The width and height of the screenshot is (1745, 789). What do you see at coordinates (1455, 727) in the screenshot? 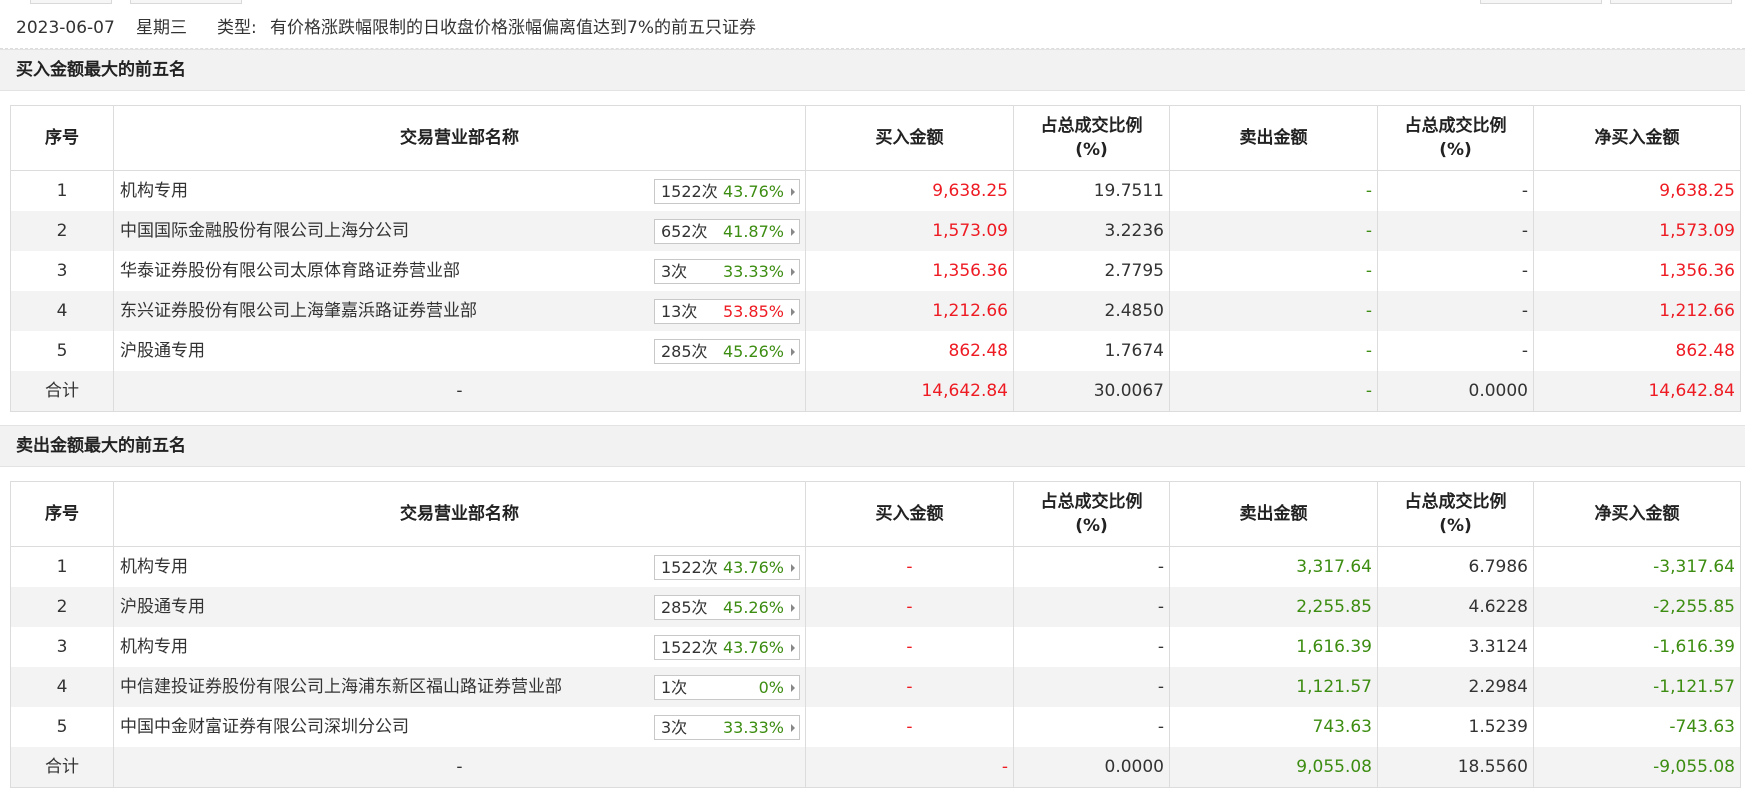
I see `sell-ratio: 1.5239` at bounding box center [1455, 727].